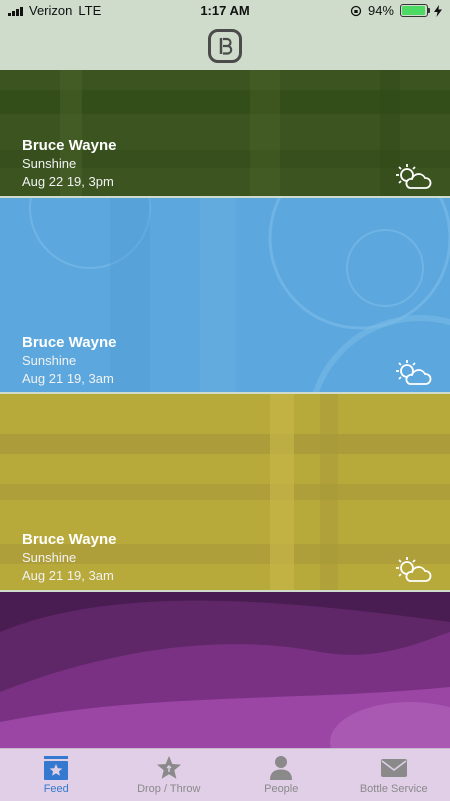  I want to click on status-right: 94%, so click(396, 10).